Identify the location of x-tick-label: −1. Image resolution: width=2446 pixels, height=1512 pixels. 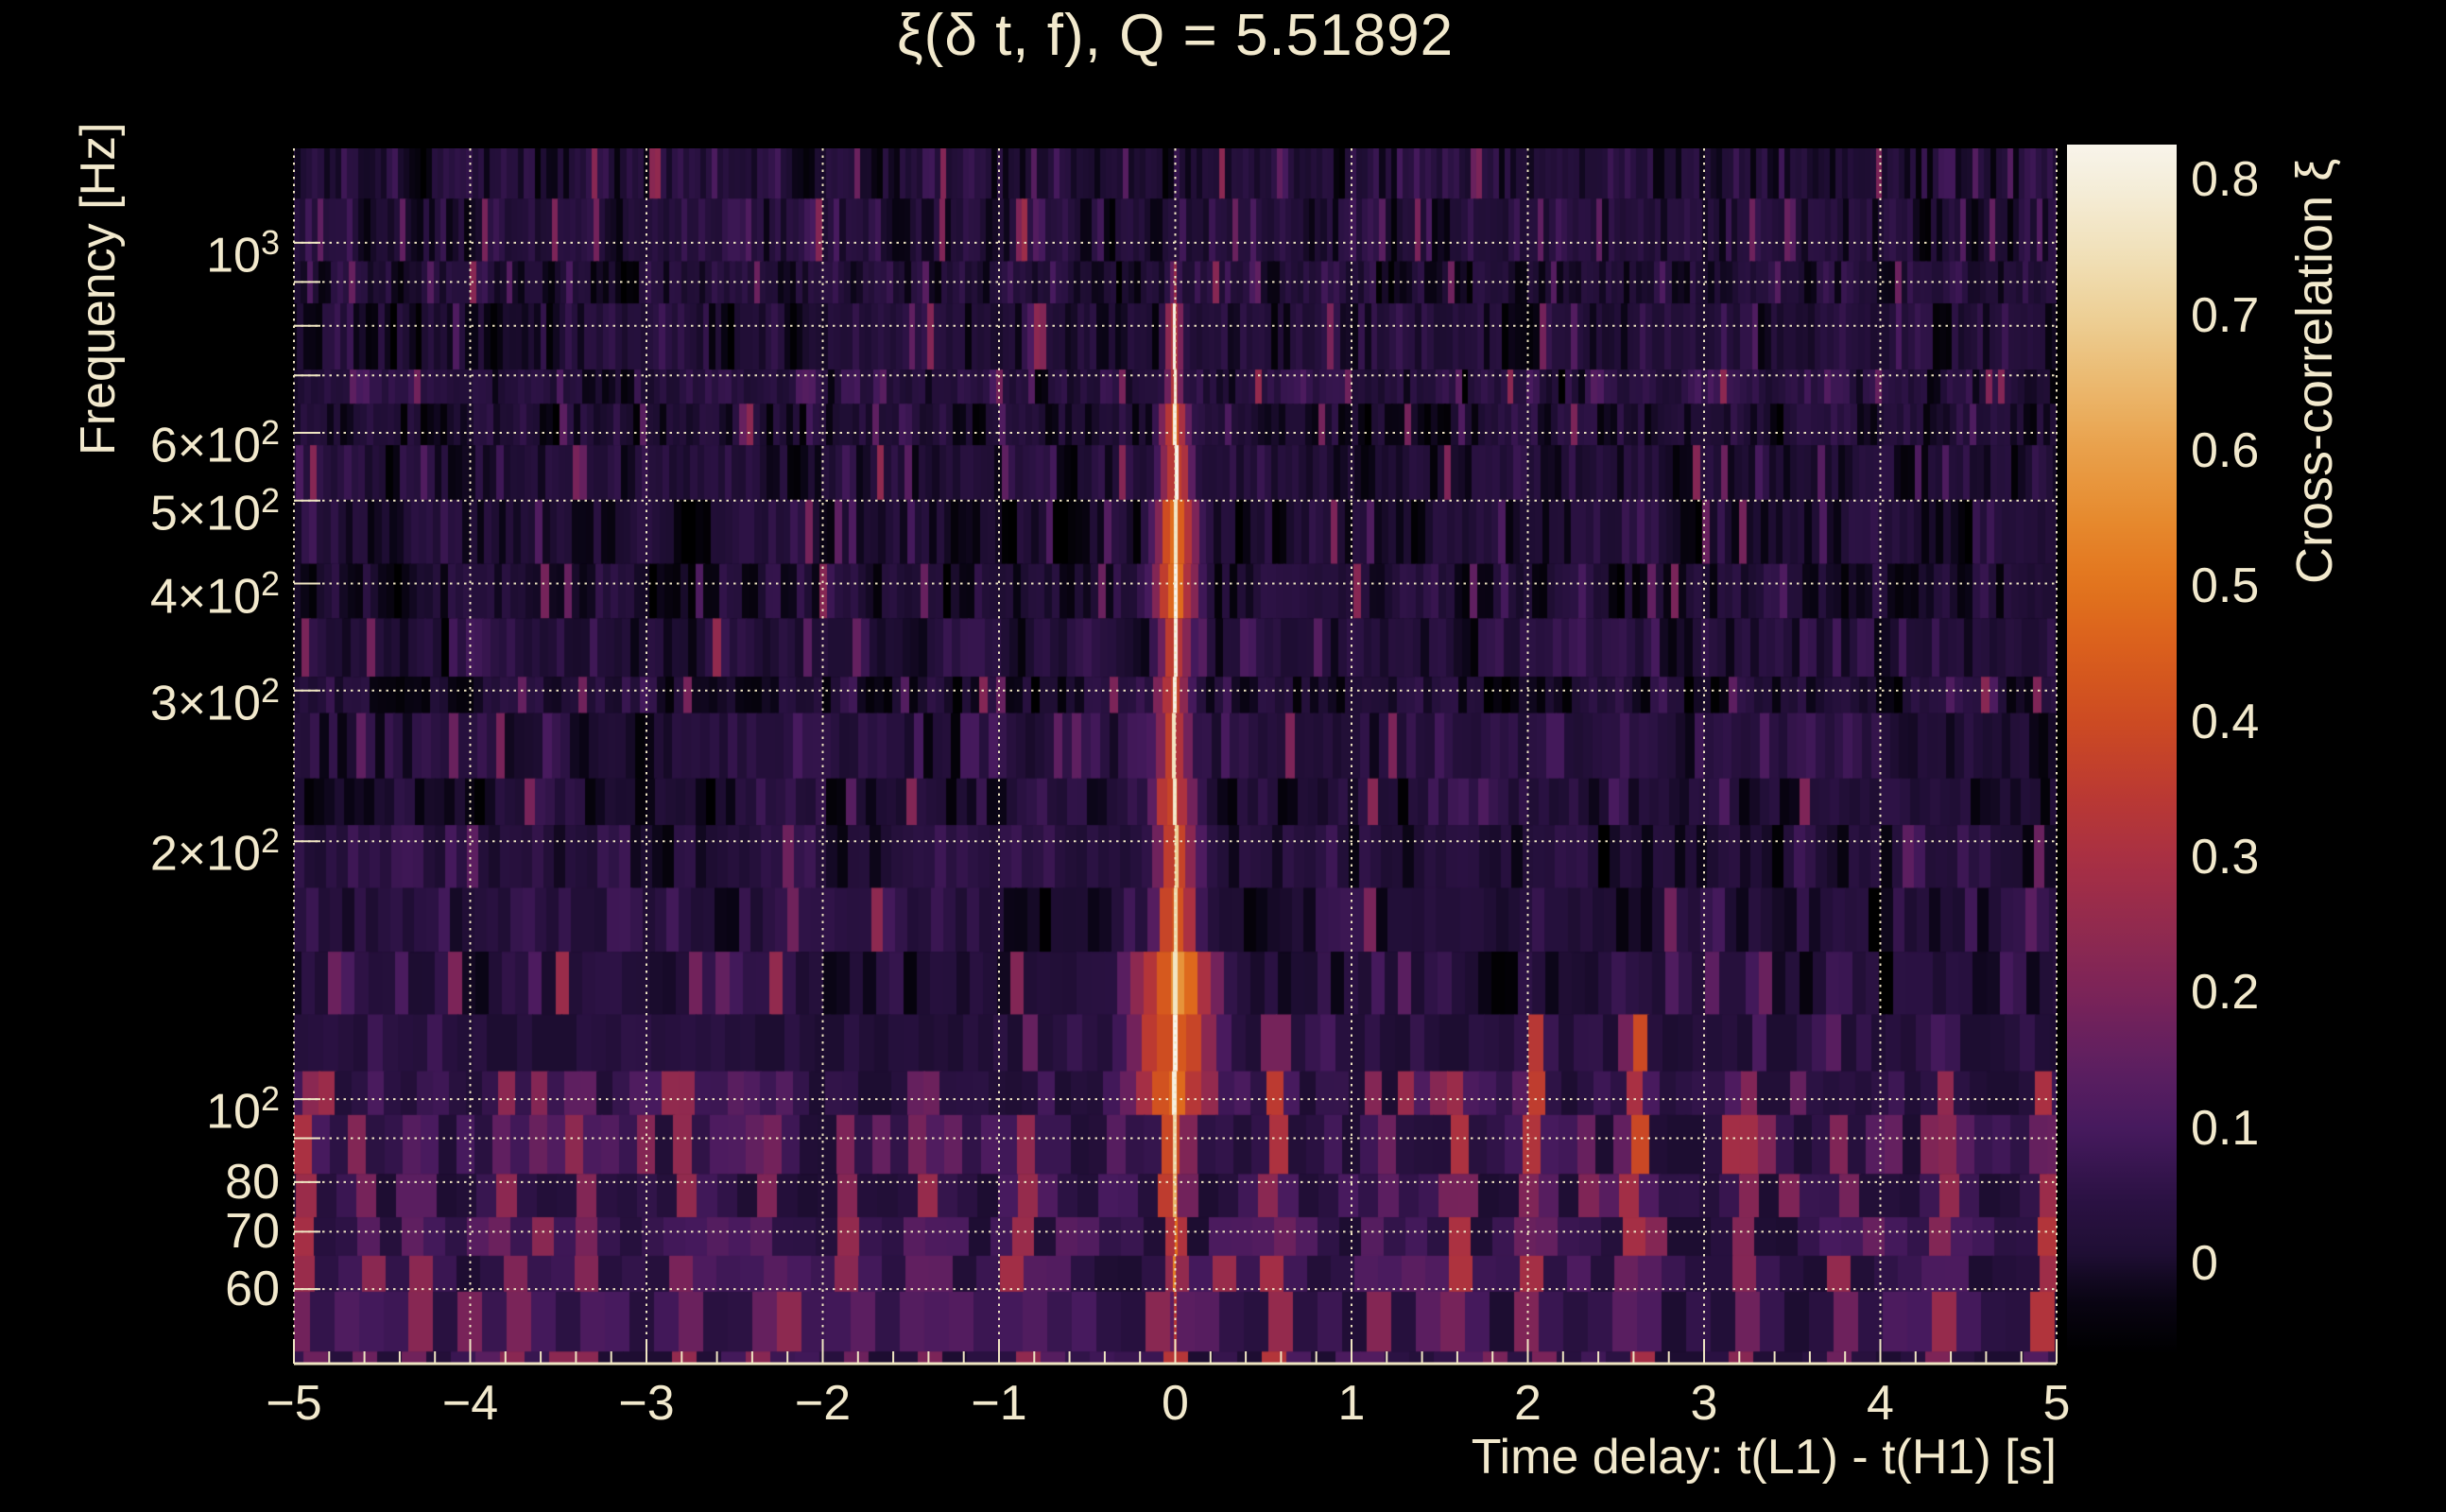
(999, 1403).